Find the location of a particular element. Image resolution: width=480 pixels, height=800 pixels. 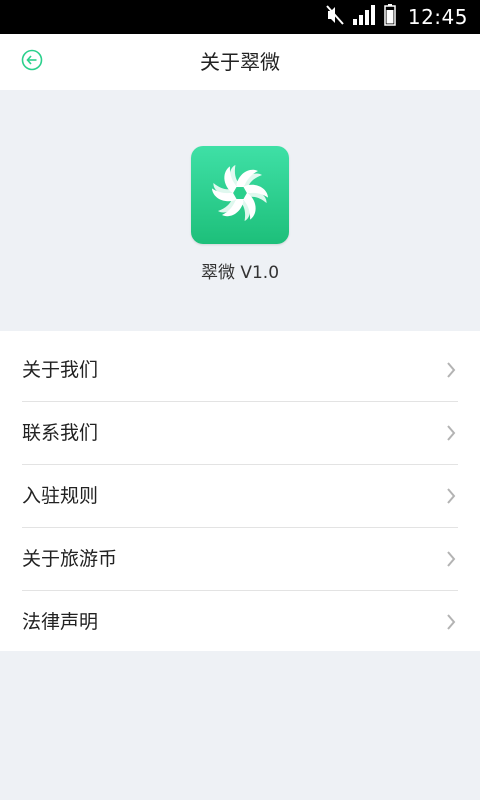

app-logo is located at coordinates (240, 195).